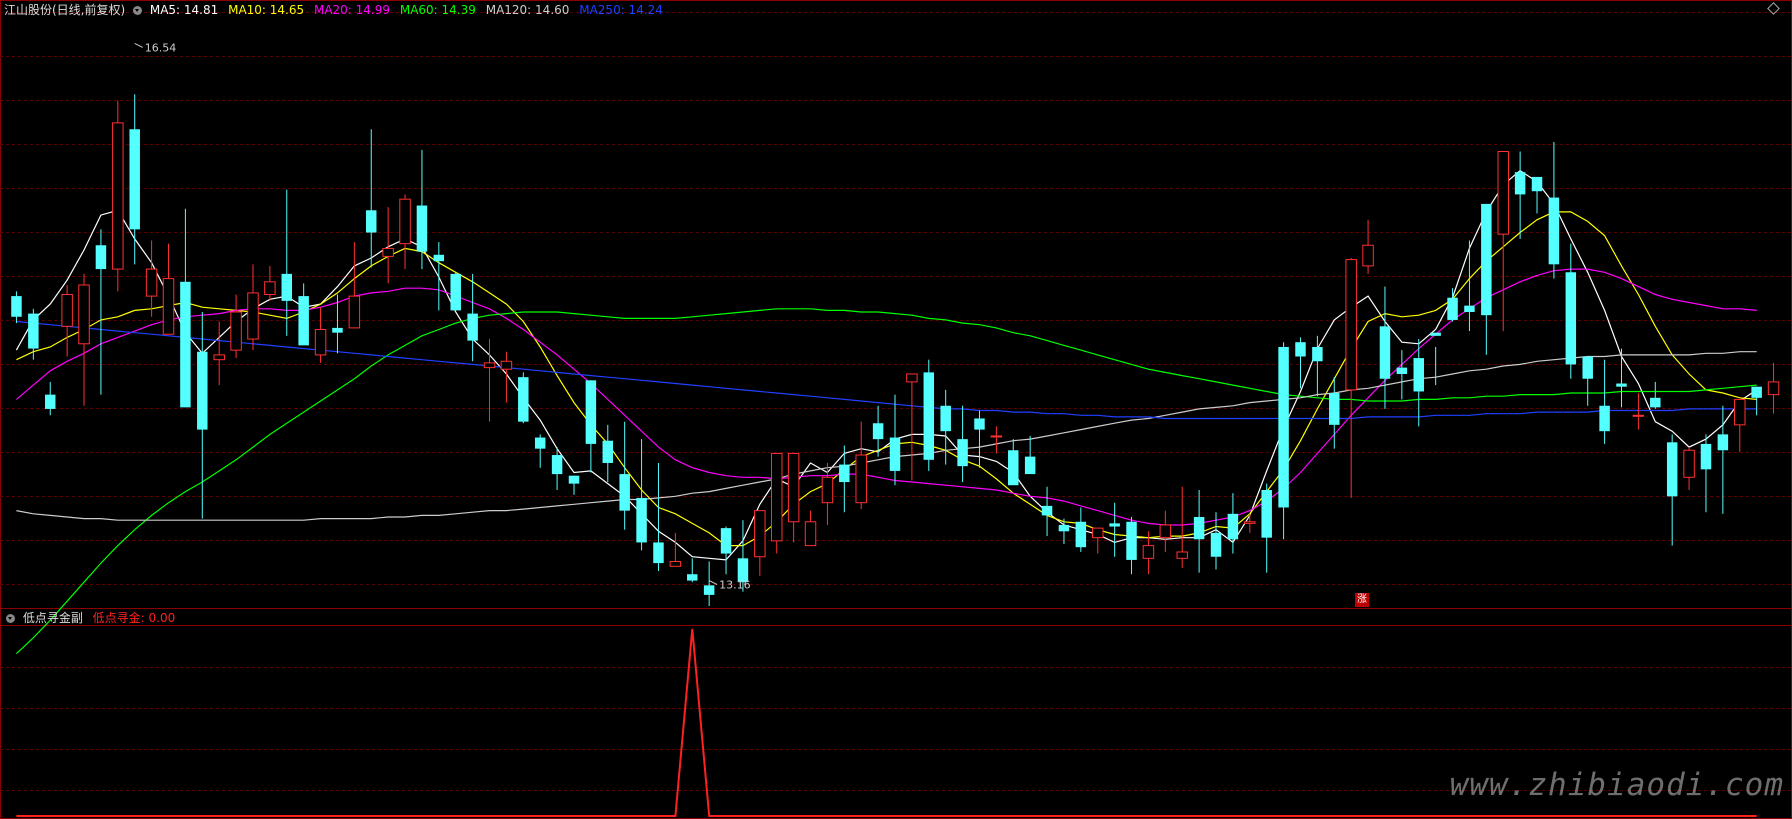  Describe the element at coordinates (134, 618) in the screenshot. I see `indicator-value: 低点寻金: 0.00` at that location.